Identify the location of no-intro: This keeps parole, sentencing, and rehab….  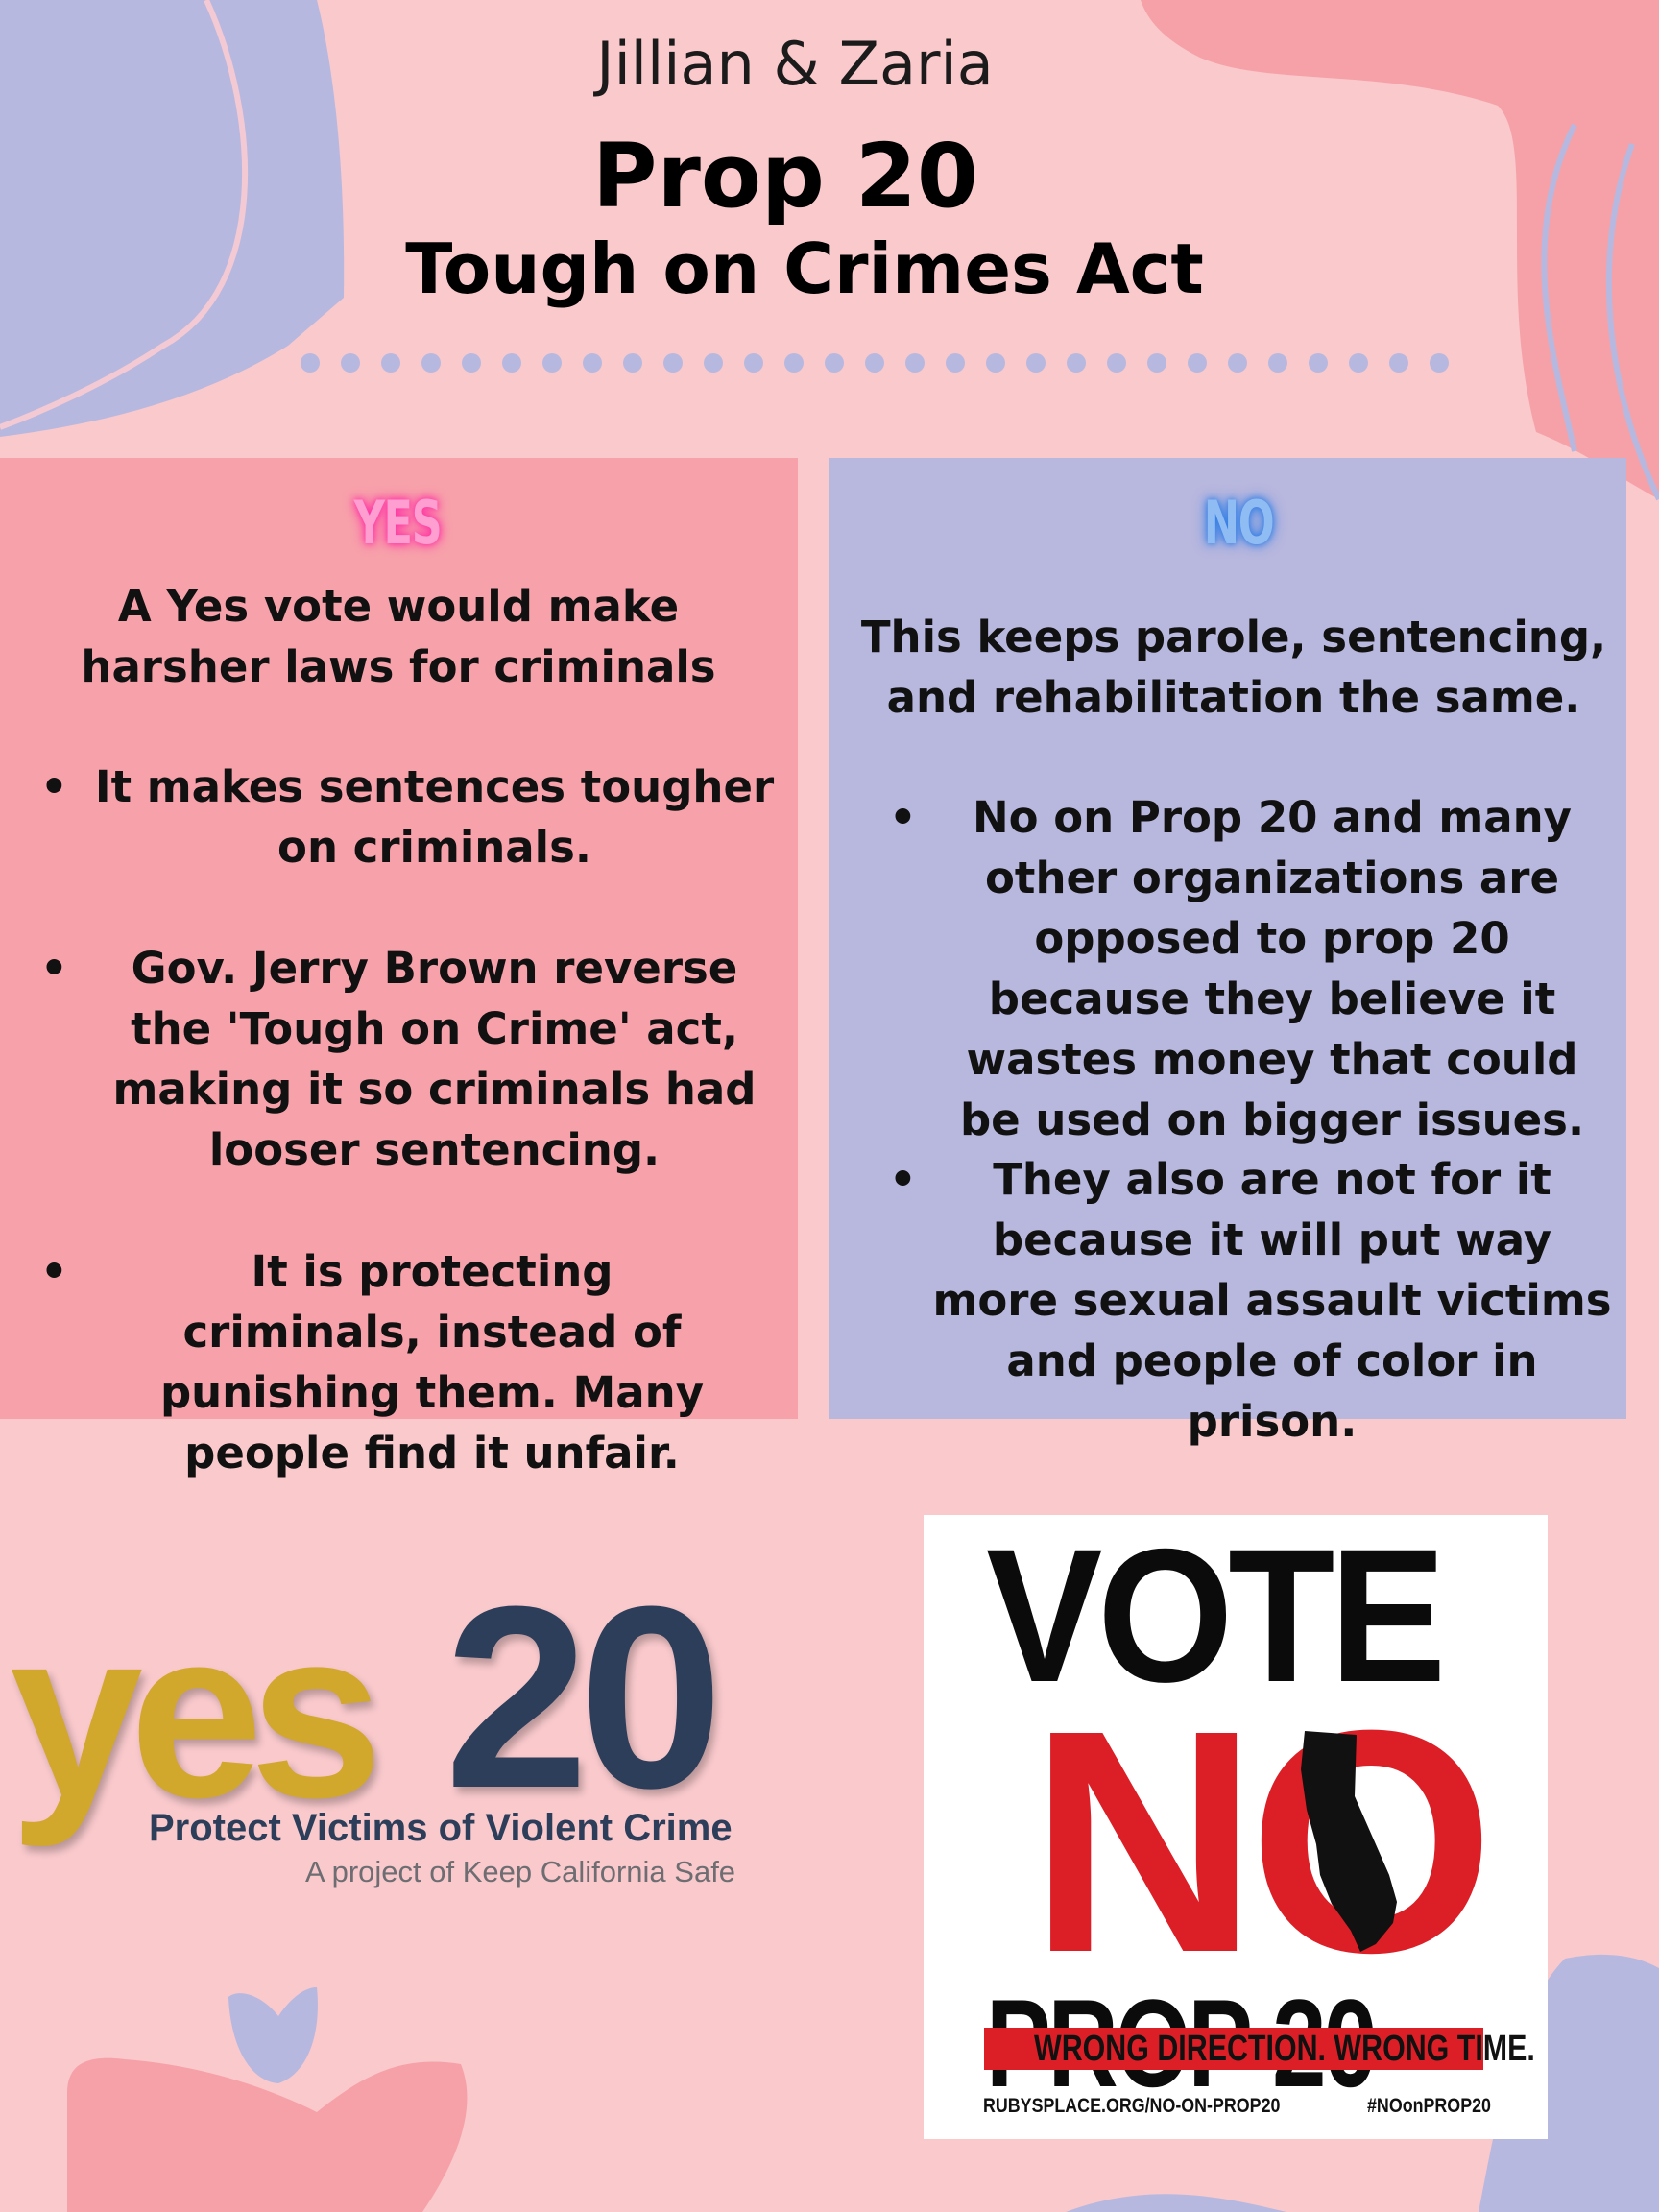
(1233, 668).